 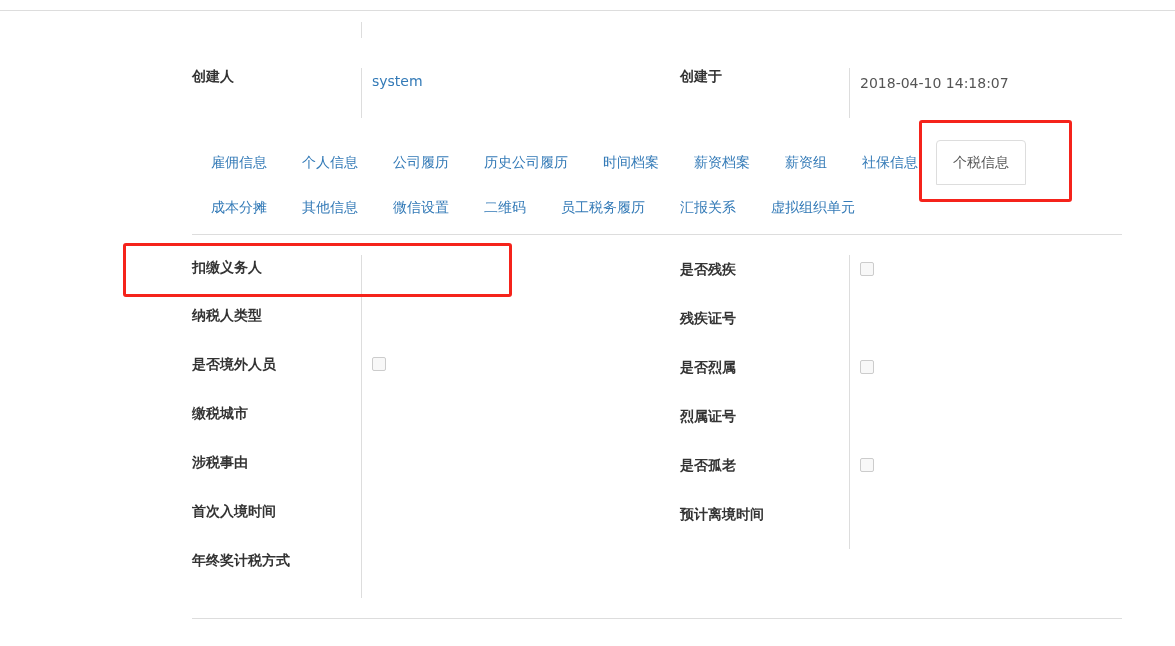 I want to click on field-label: 扣缴义务人, so click(x=227, y=267).